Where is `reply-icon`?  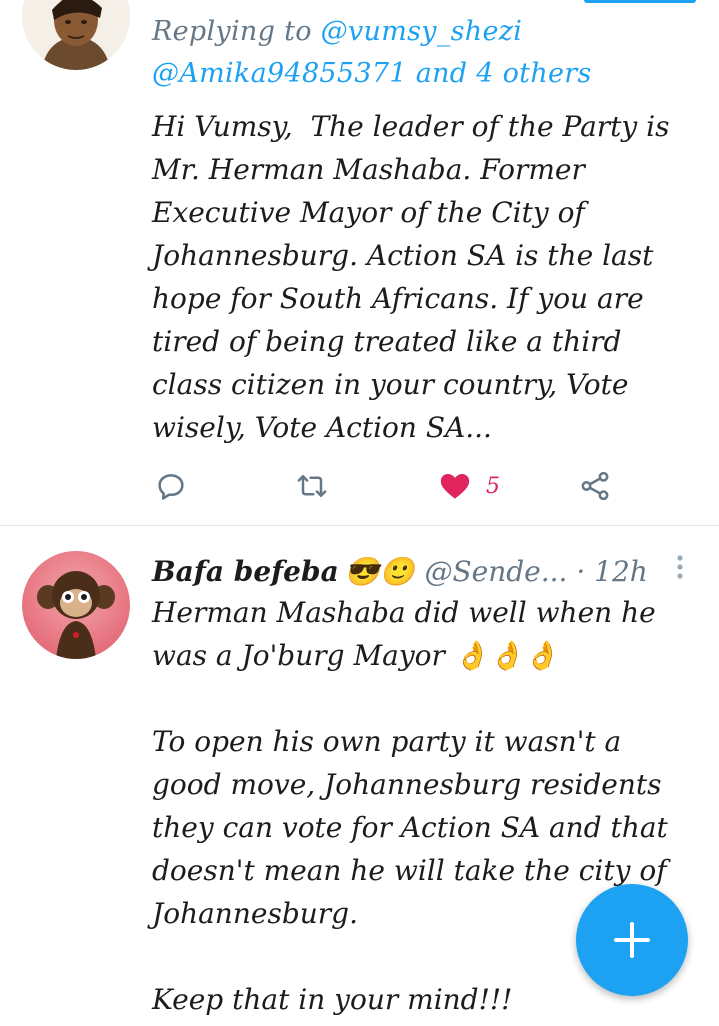
reply-icon is located at coordinates (171, 487).